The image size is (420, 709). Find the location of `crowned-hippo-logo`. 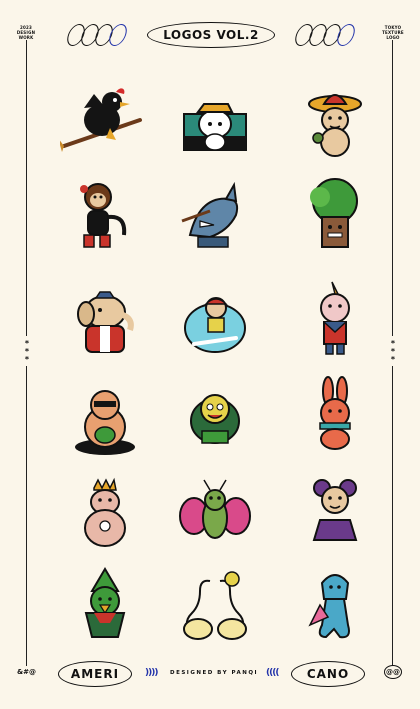

crowned-hippo-logo is located at coordinates (105, 515).